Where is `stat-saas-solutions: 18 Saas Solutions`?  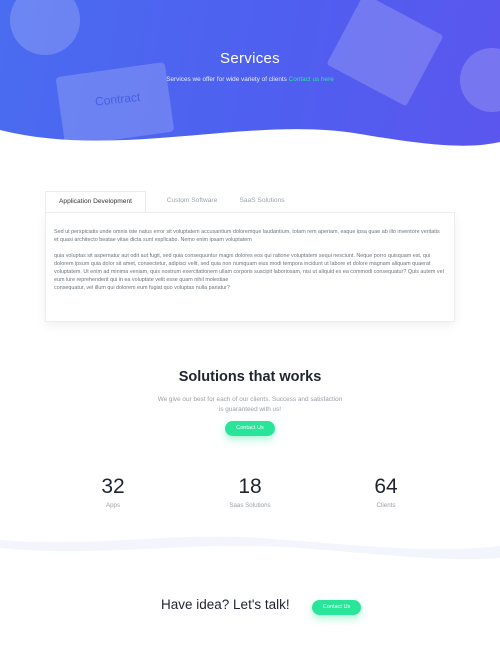
stat-saas-solutions: 18 Saas Solutions is located at coordinates (250, 491).